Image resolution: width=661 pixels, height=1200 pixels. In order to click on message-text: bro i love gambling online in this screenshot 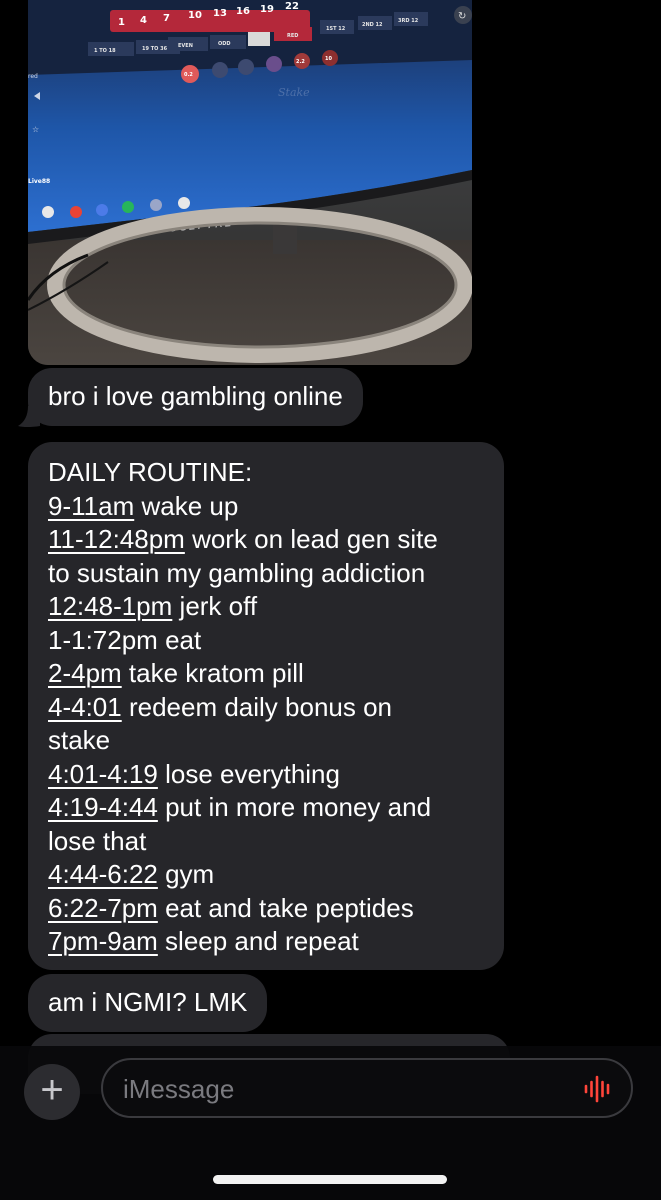, I will do `click(195, 396)`.